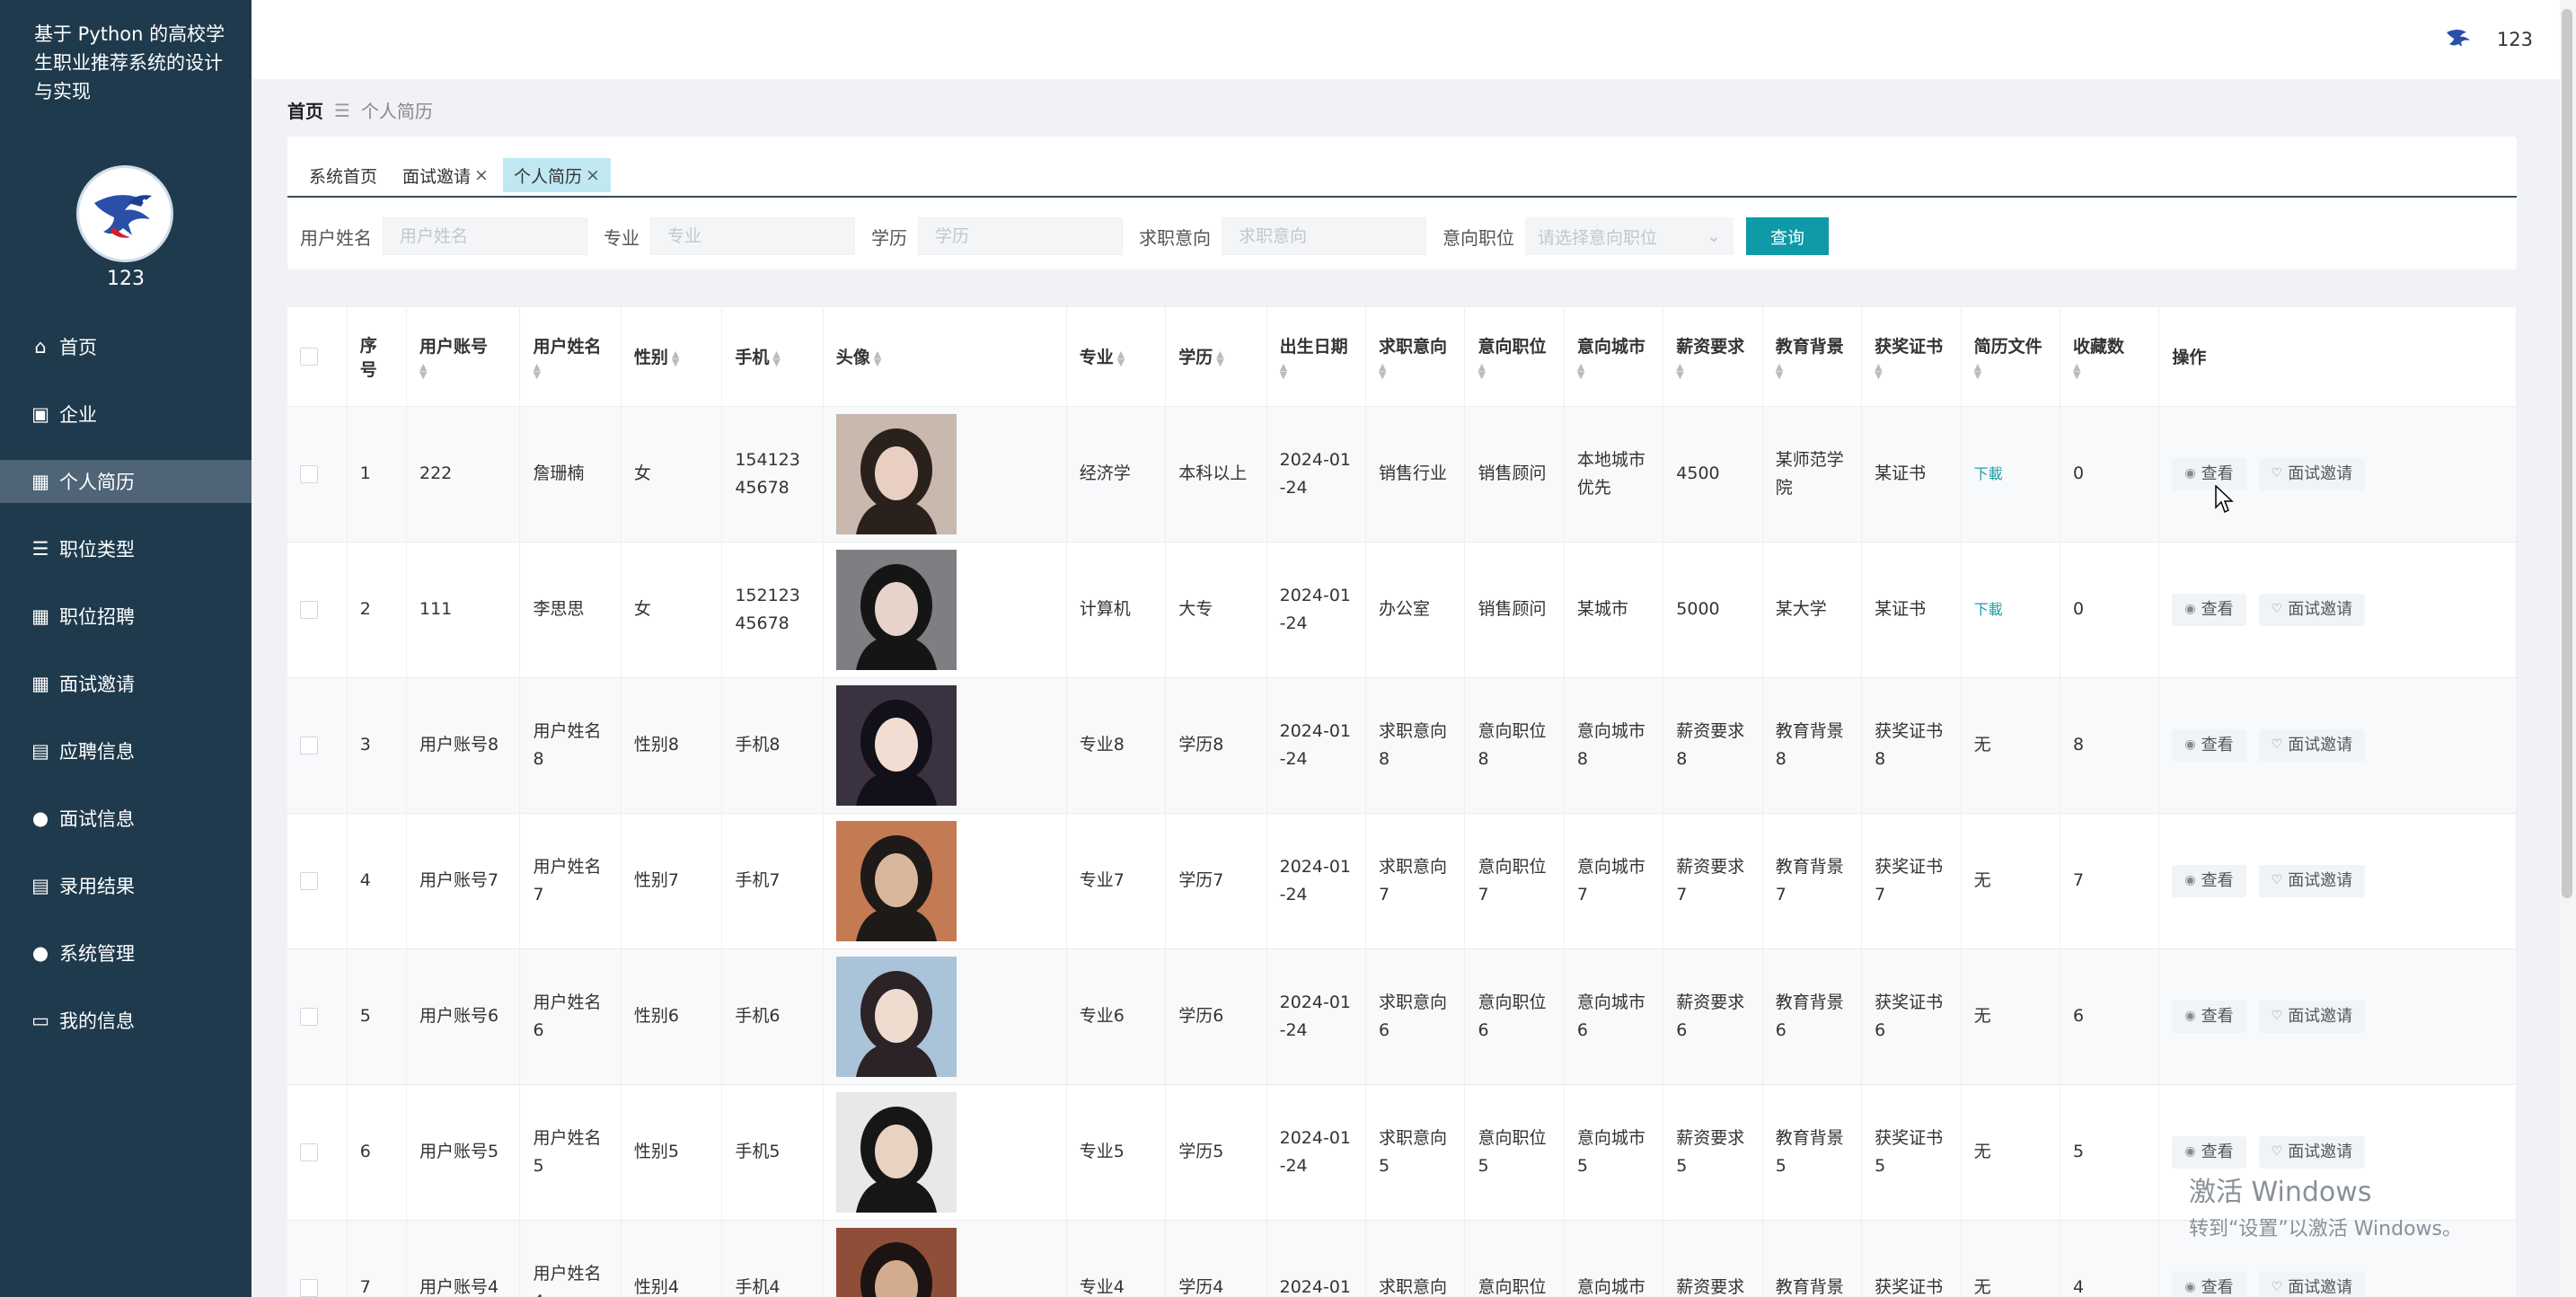  Describe the element at coordinates (309, 356) in the screenshot. I see `select-all-checkbox` at that location.